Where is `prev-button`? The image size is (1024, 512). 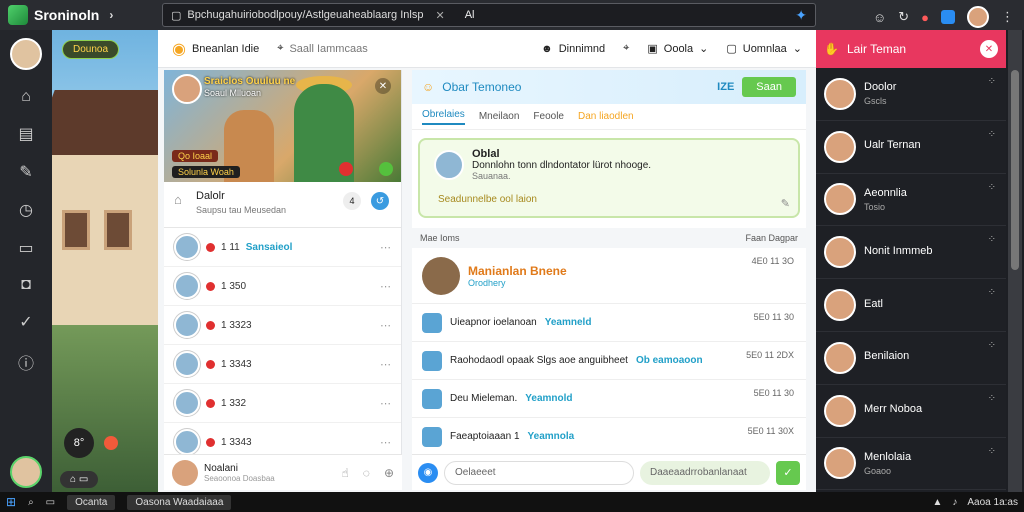
prev-button is located at coordinates (346, 169).